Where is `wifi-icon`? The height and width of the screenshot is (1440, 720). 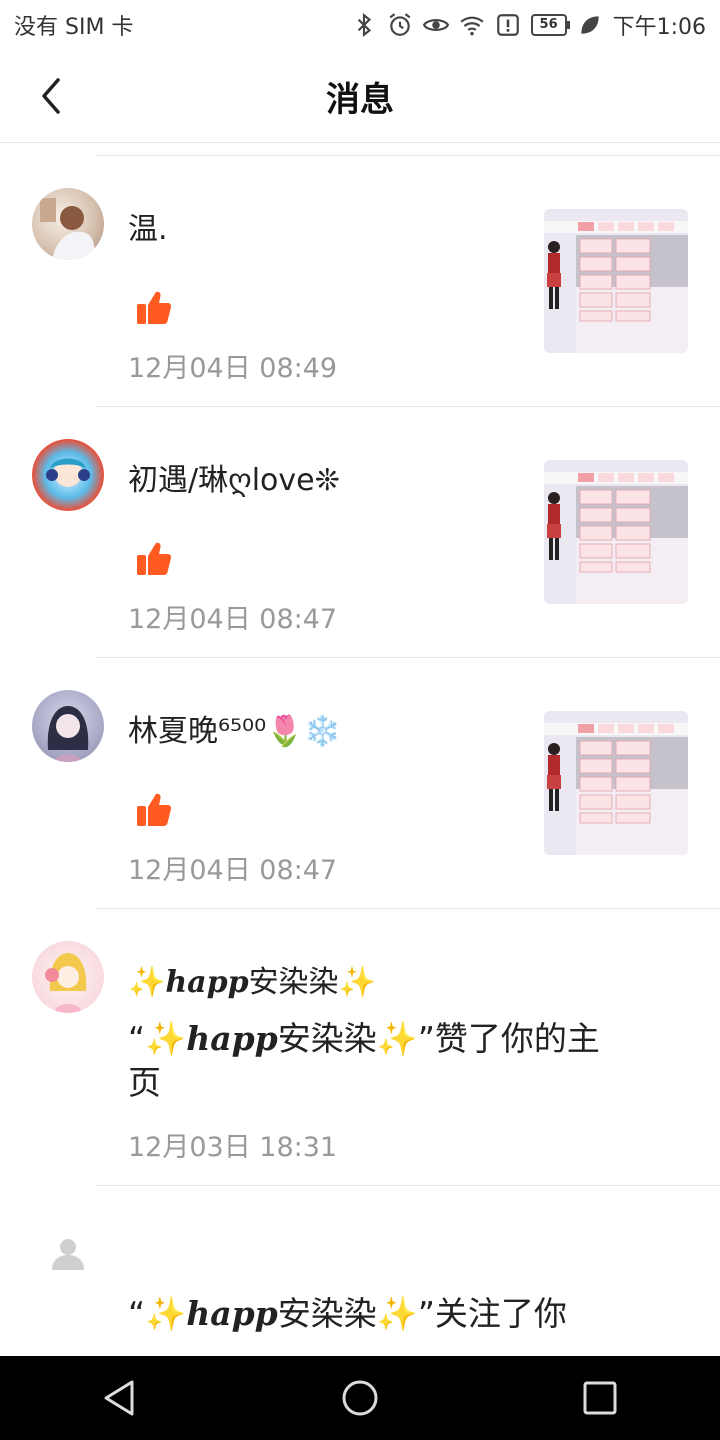
wifi-icon is located at coordinates (472, 26).